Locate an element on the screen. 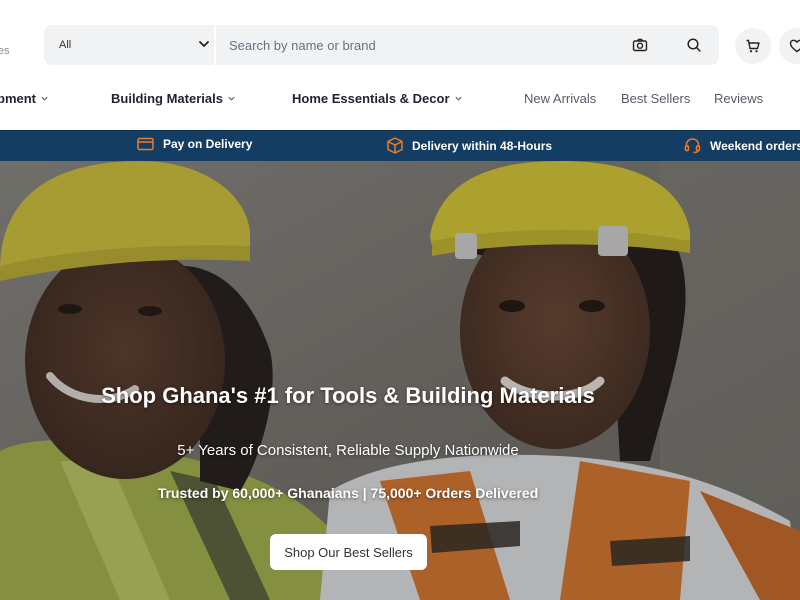 This screenshot has width=800, height=600. benefit-label: Delivery within 48-Hours is located at coordinates (482, 145).